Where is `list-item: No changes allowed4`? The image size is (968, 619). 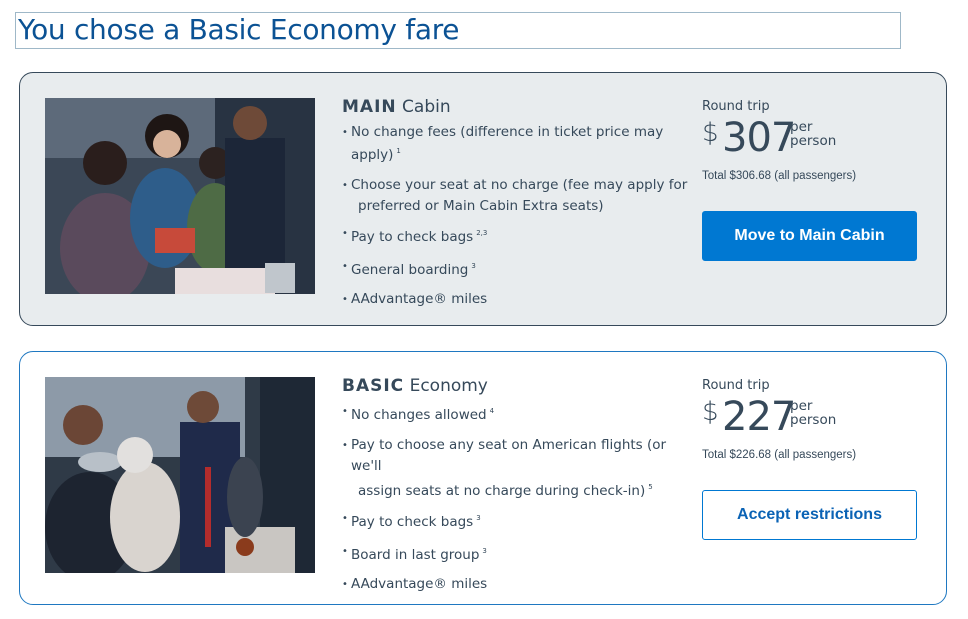 list-item: No changes allowed4 is located at coordinates (517, 413).